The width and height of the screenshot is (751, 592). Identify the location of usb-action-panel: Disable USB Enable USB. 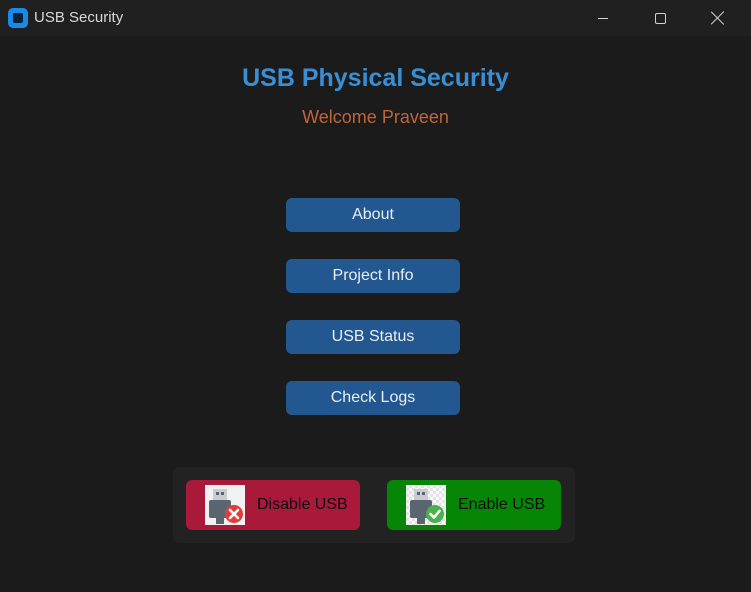
(374, 505).